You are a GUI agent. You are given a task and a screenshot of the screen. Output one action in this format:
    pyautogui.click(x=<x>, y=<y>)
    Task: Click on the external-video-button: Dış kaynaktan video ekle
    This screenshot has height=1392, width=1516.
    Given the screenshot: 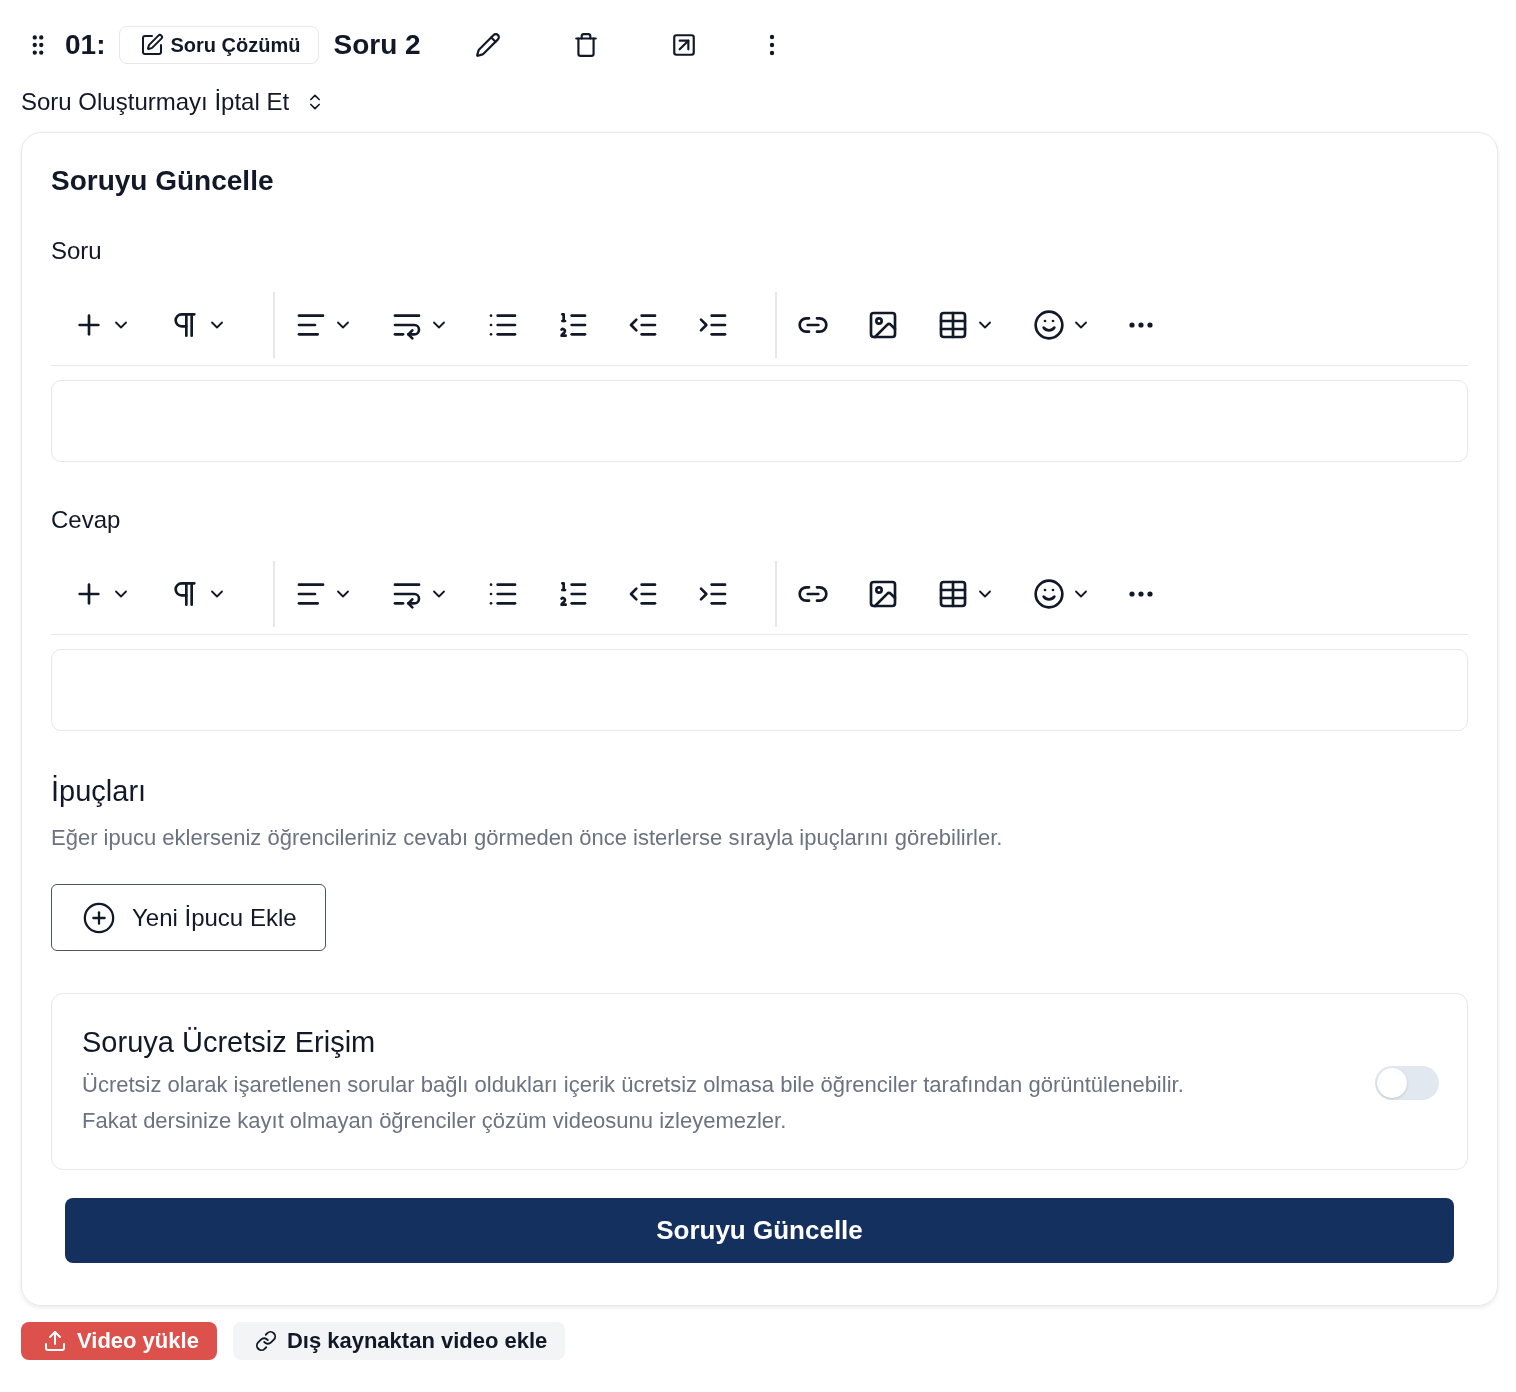 What is the action you would take?
    pyautogui.click(x=399, y=1341)
    